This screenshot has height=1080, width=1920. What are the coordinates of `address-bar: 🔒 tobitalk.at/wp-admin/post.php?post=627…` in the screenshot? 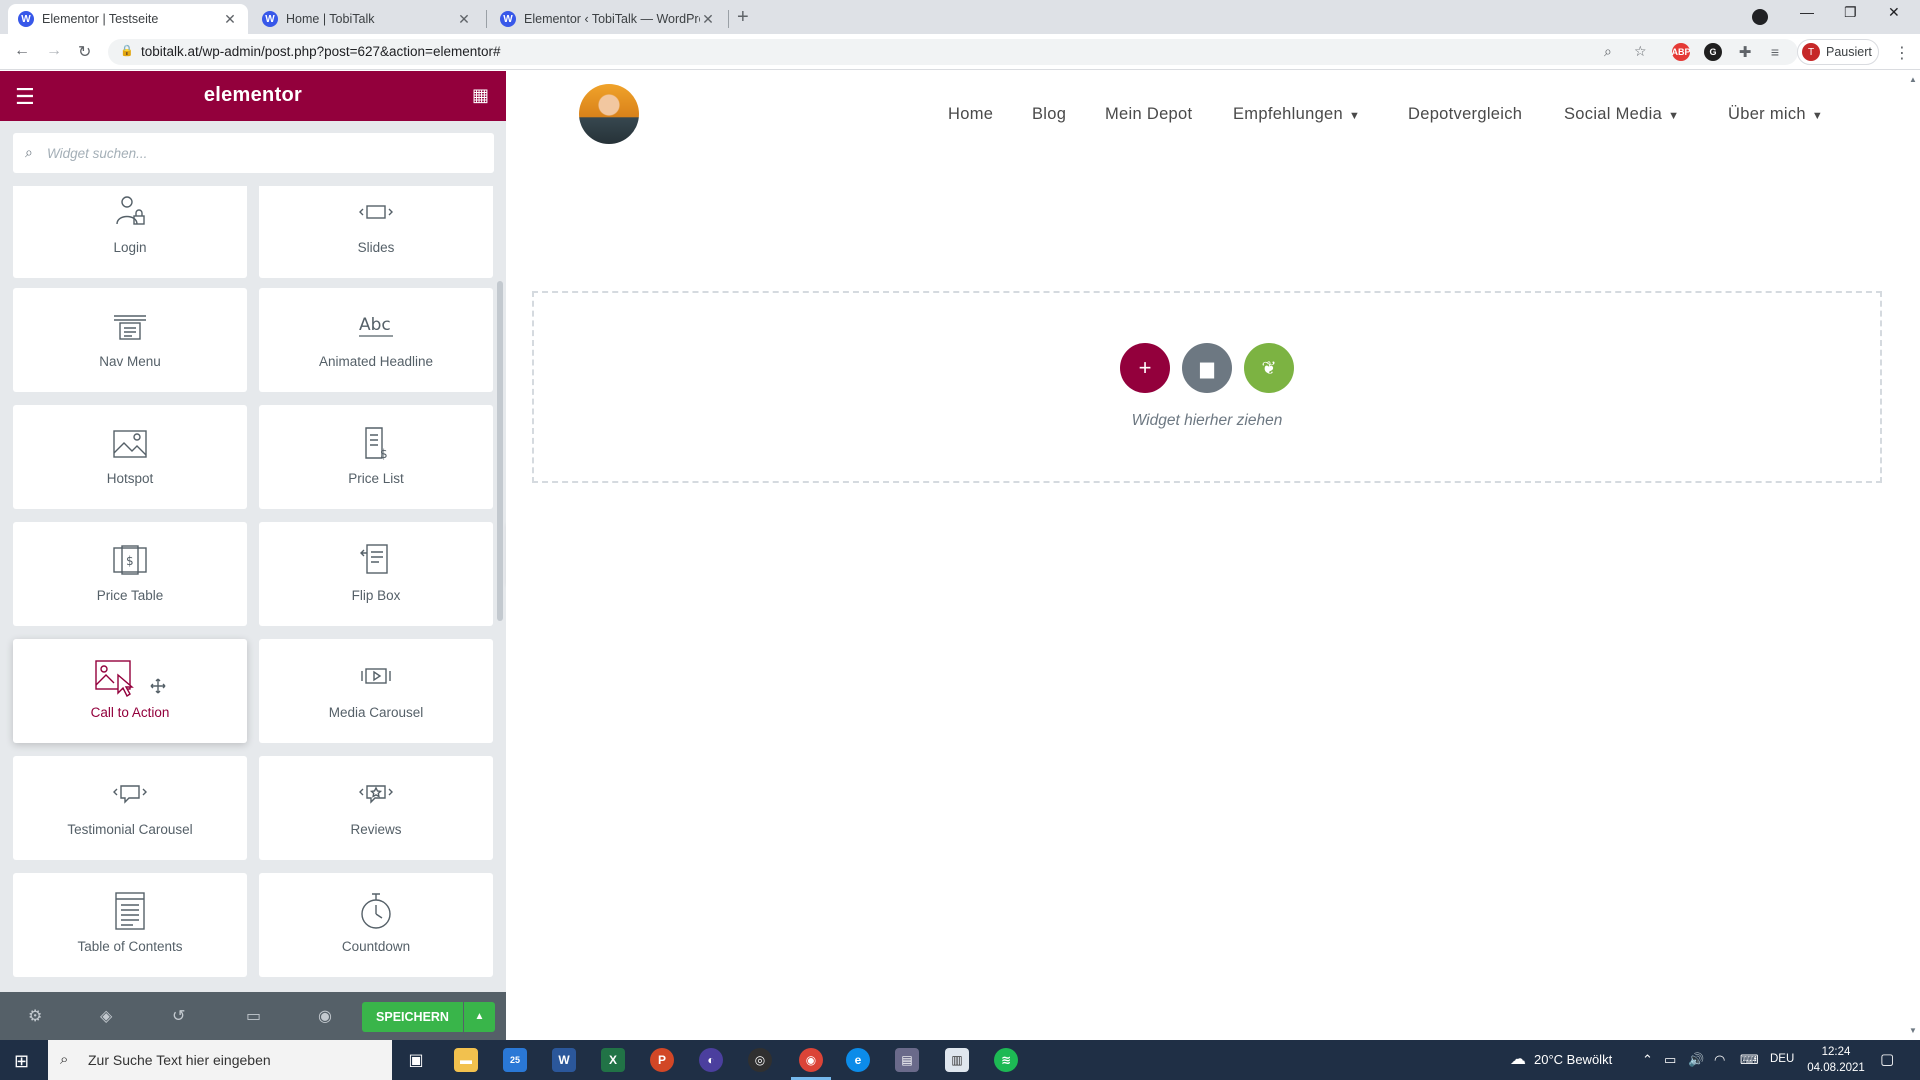 It's located at (953, 52).